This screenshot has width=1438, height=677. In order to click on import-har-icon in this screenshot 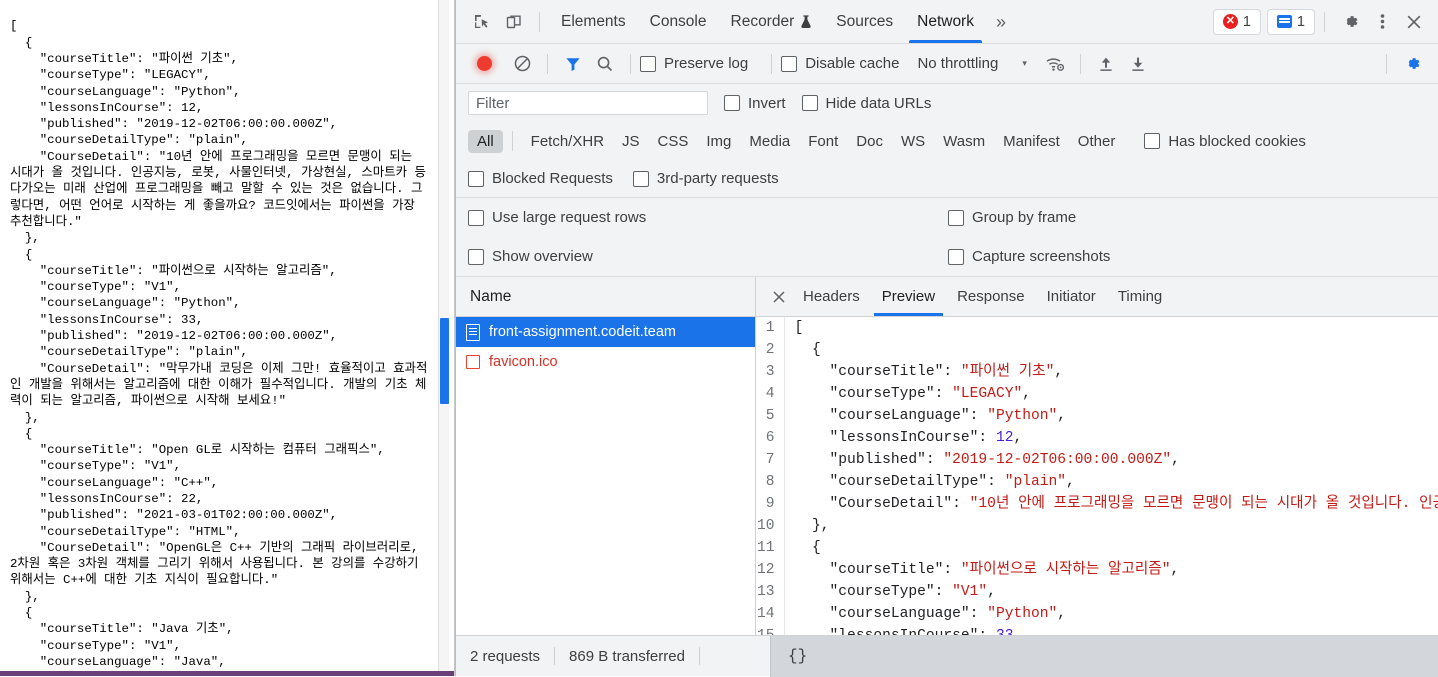, I will do `click(1106, 64)`.